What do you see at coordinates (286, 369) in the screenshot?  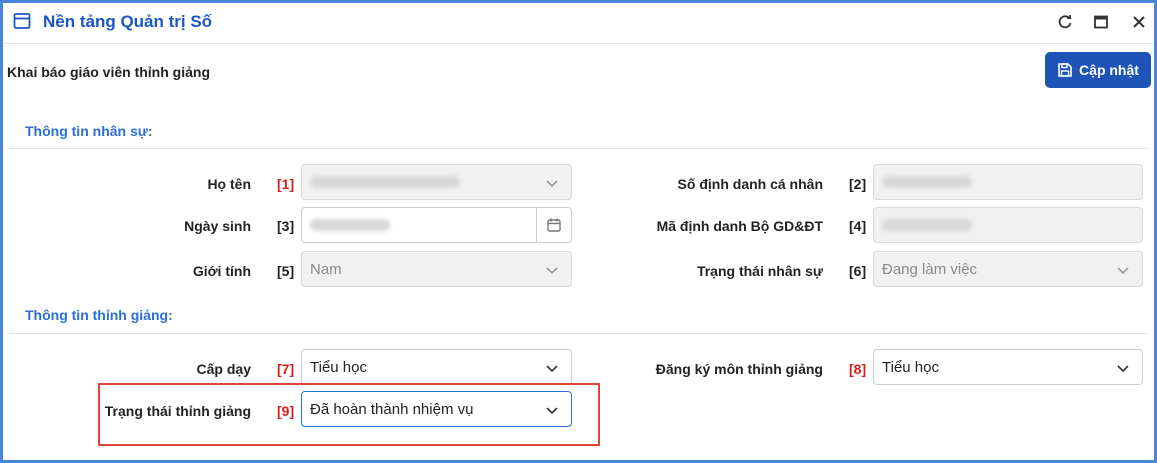 I see `num-cap-day: [7]` at bounding box center [286, 369].